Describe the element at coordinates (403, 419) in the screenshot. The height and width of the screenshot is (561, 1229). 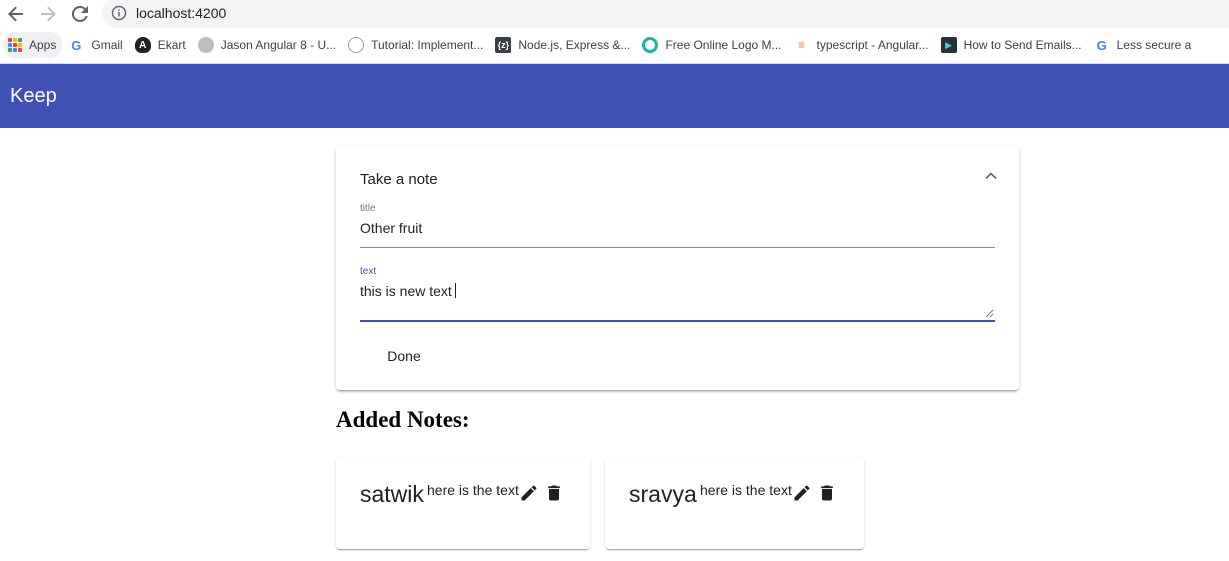
I see `notes-heading: Added Notes:` at that location.